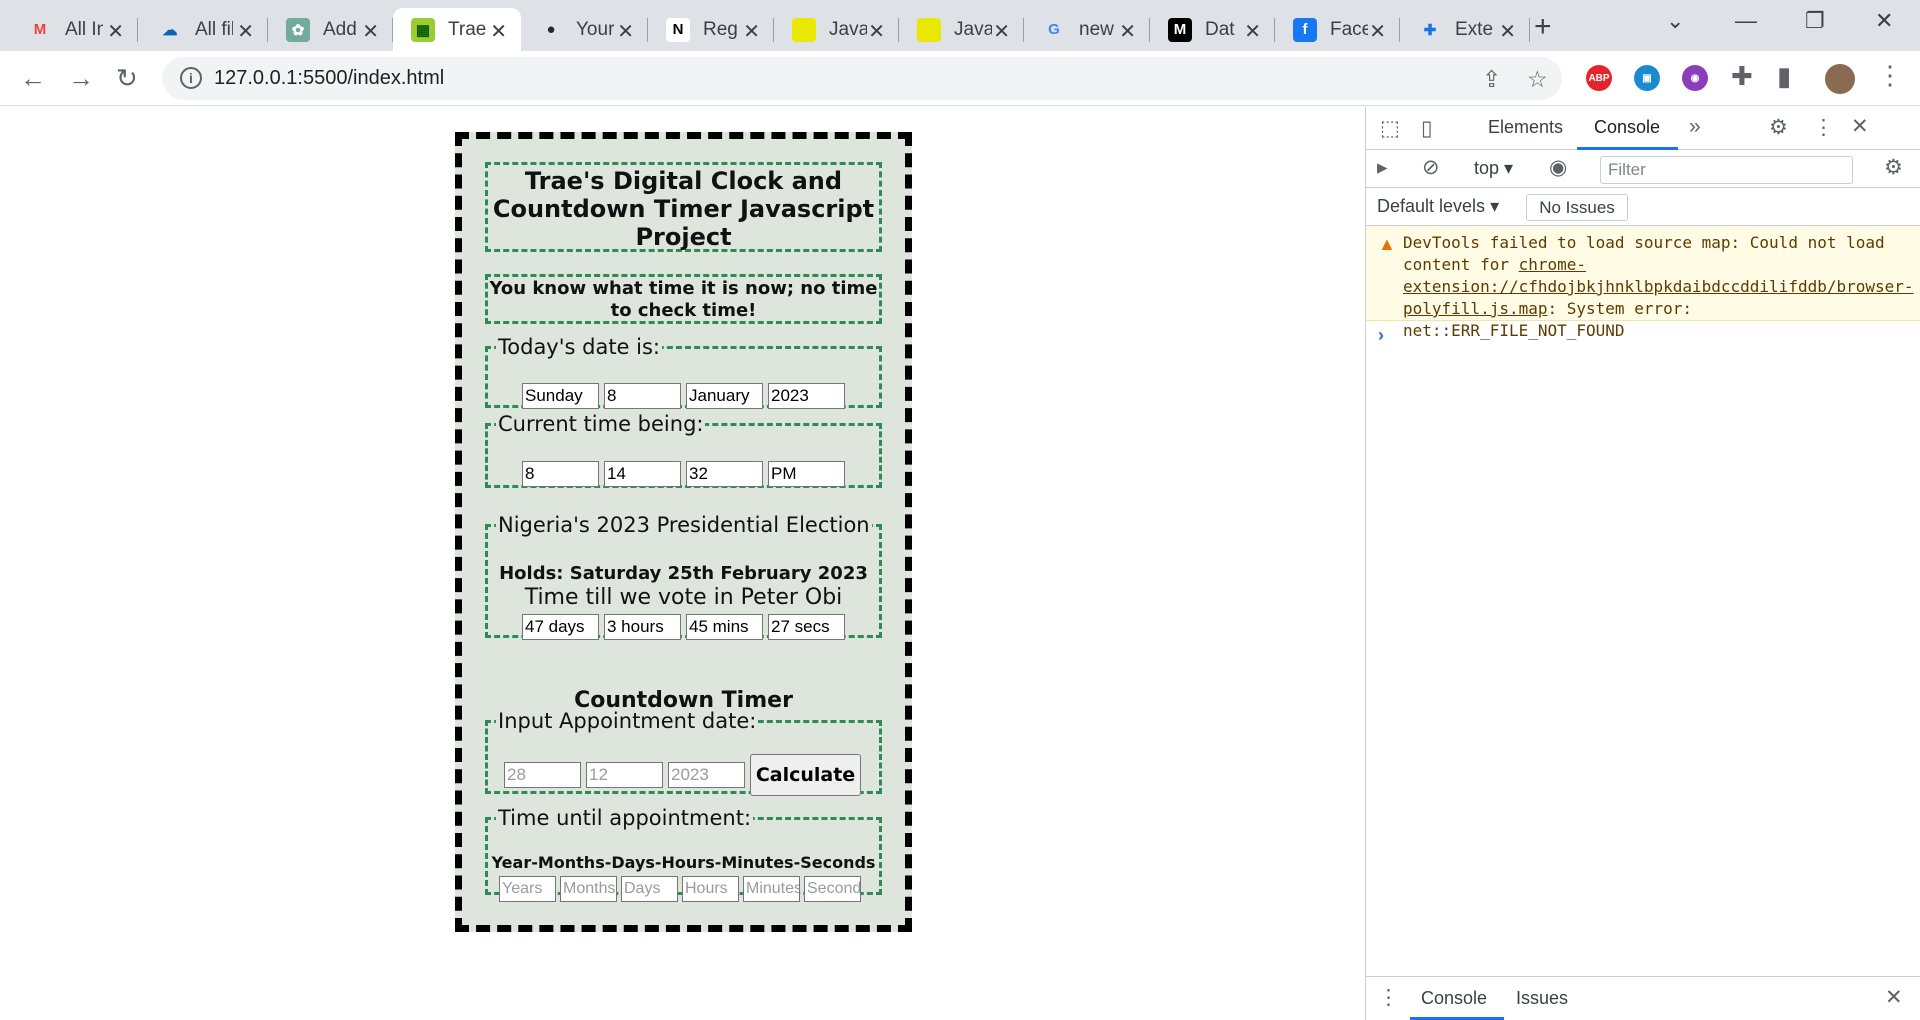 Image resolution: width=1920 pixels, height=1020 pixels. What do you see at coordinates (724, 627) in the screenshot?
I see `mins-left-field: 45 mins` at bounding box center [724, 627].